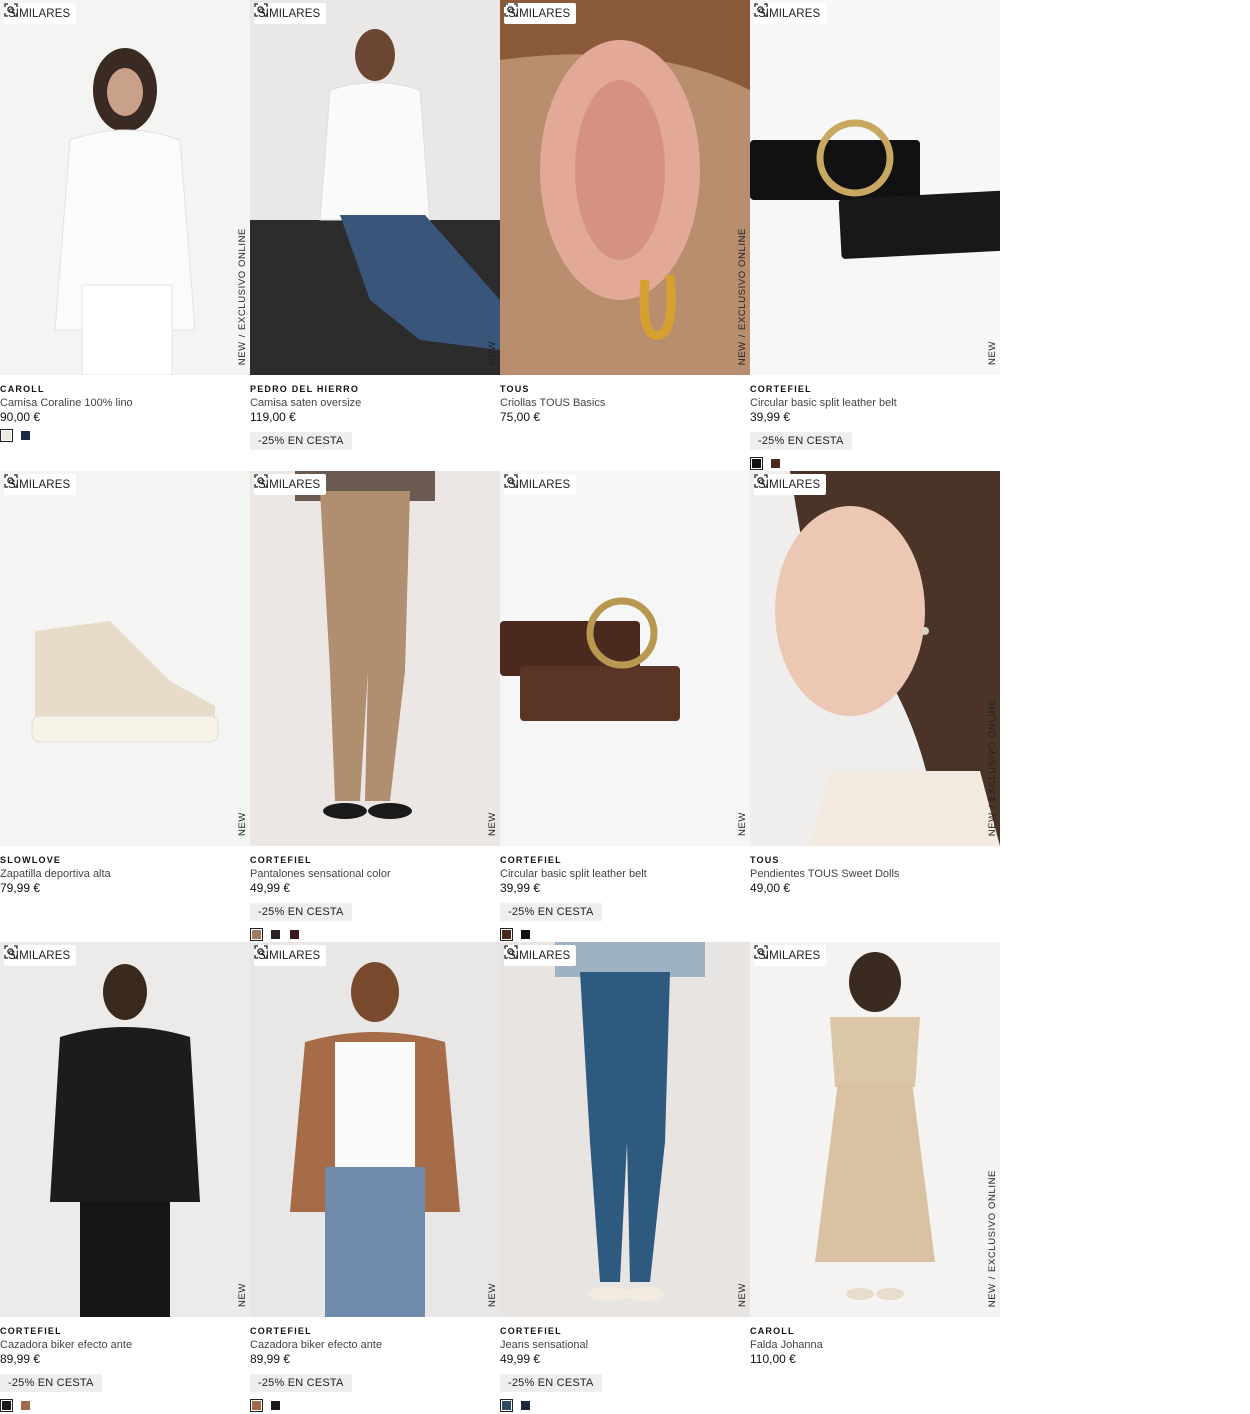  I want to click on product-info: TOUS Pendientes TOUS Sweet Dolls 49,00 €, so click(874, 875).